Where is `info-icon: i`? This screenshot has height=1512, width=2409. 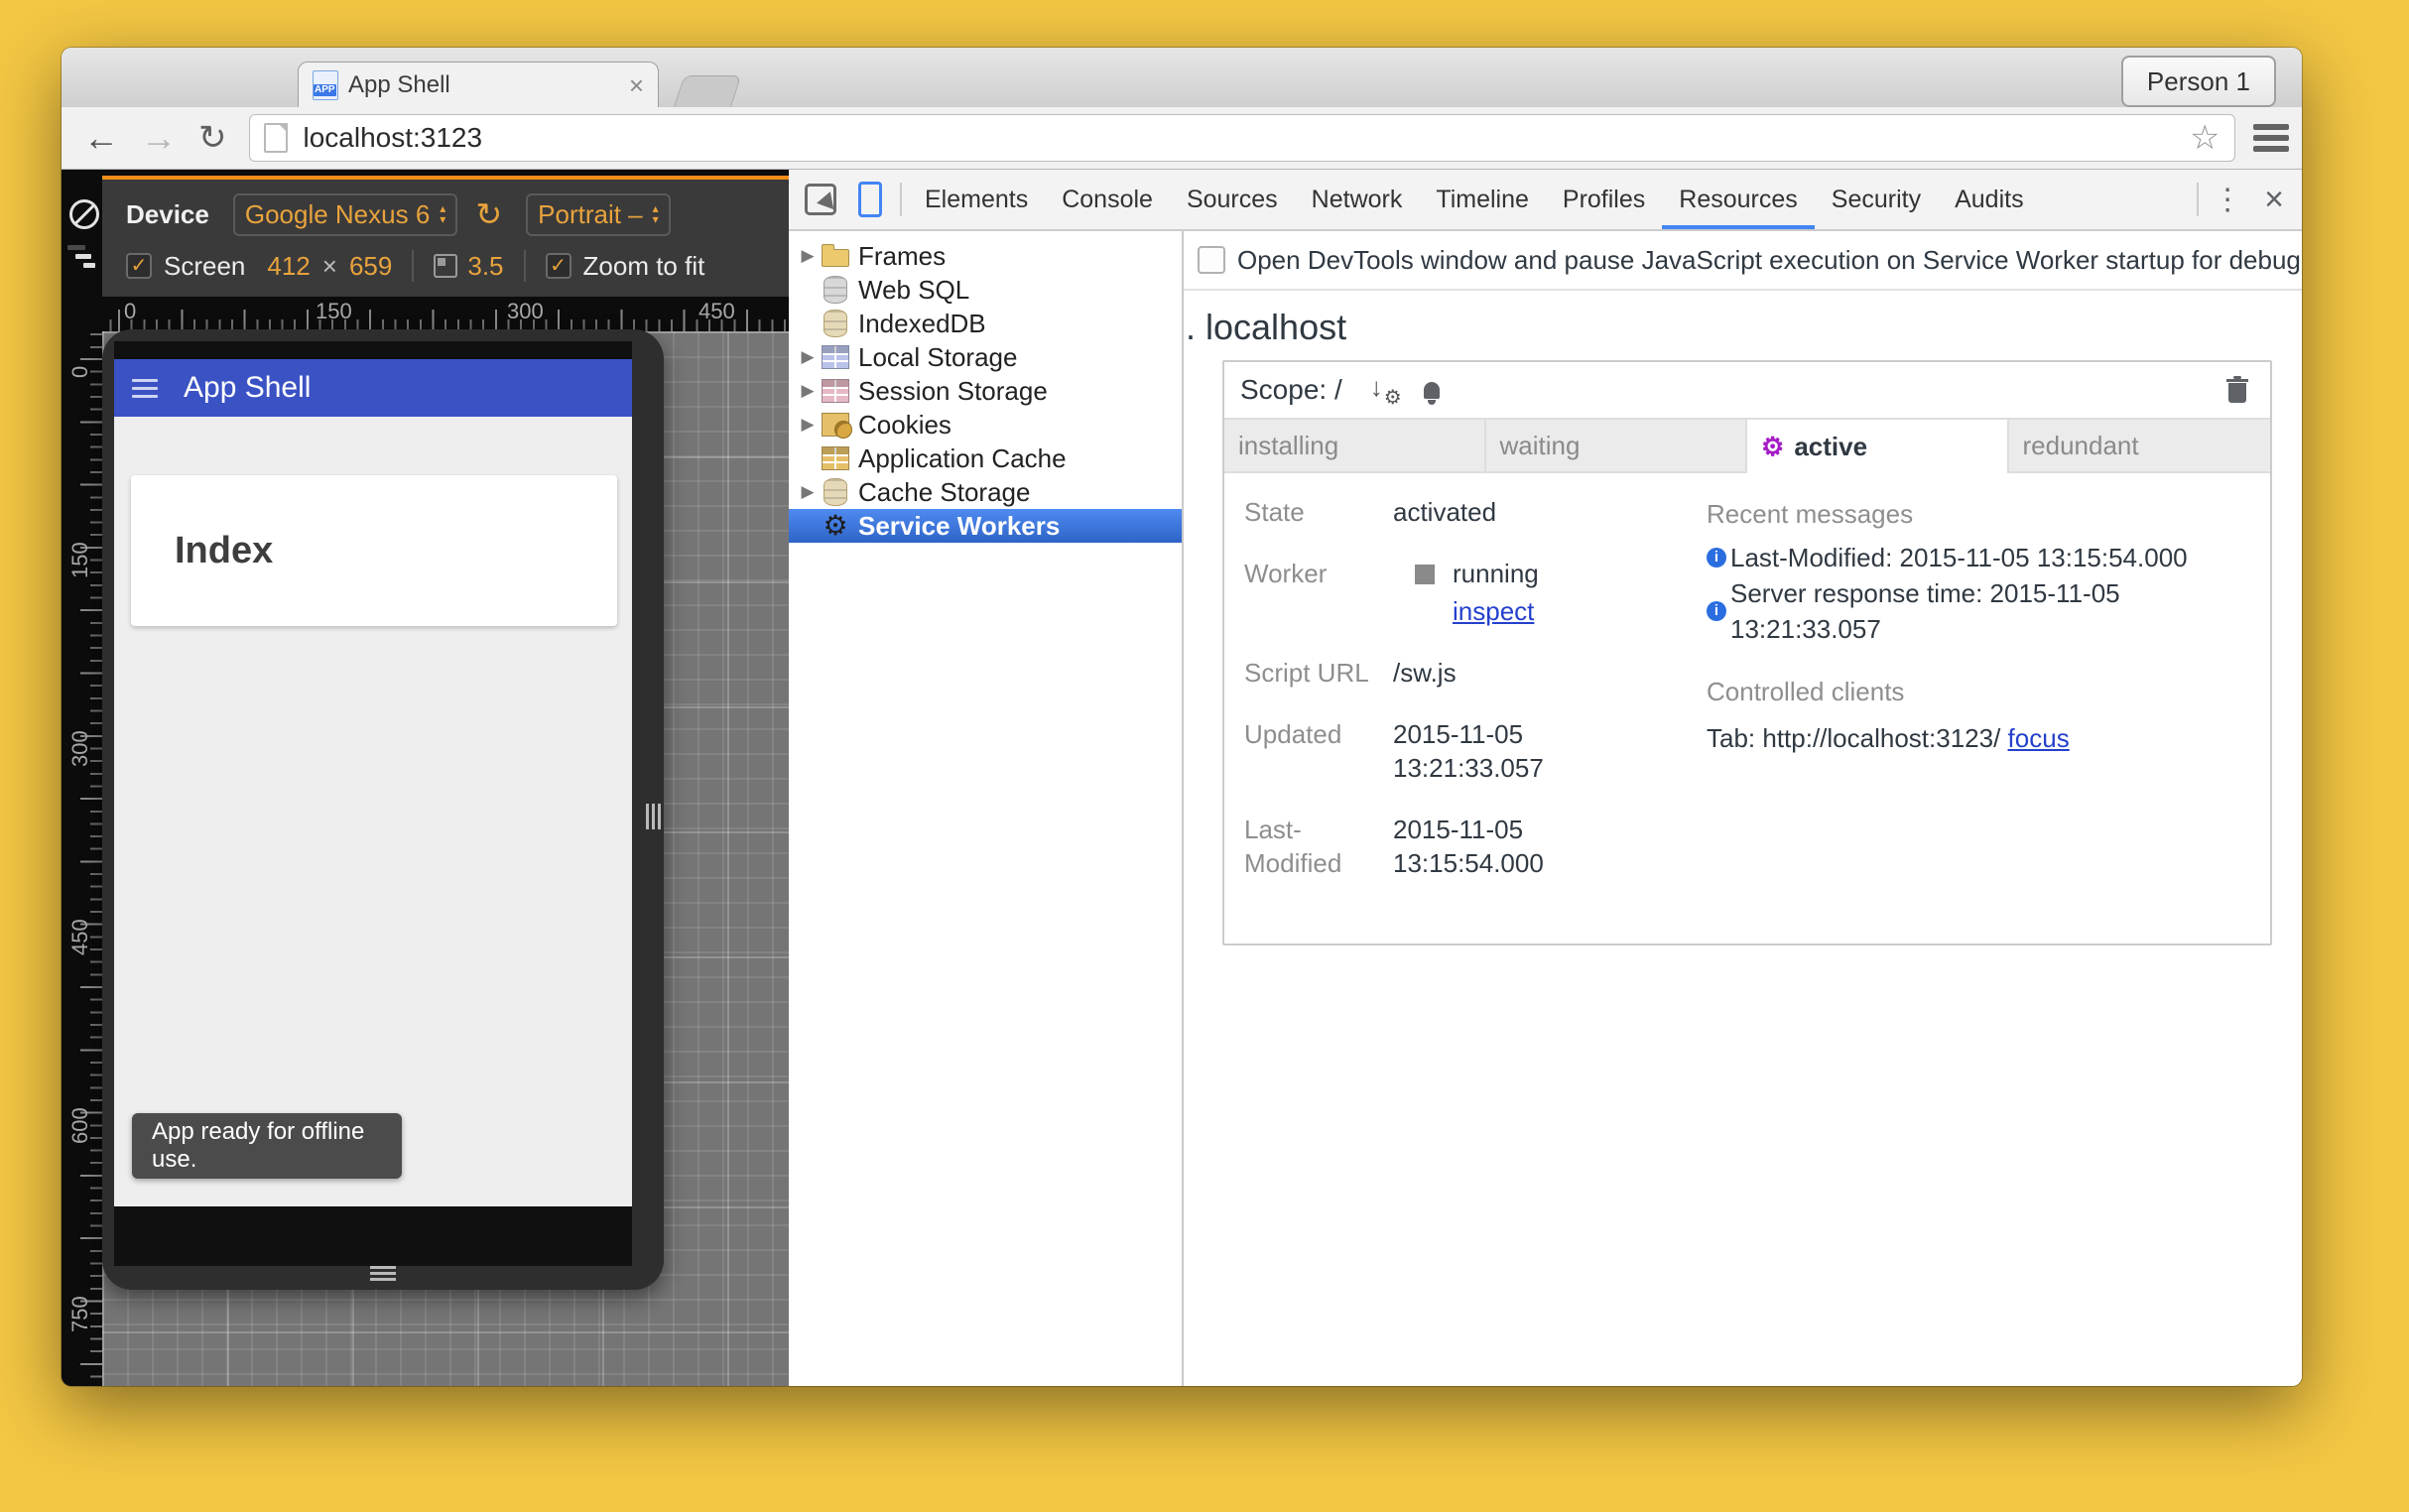 info-icon: i is located at coordinates (1716, 611).